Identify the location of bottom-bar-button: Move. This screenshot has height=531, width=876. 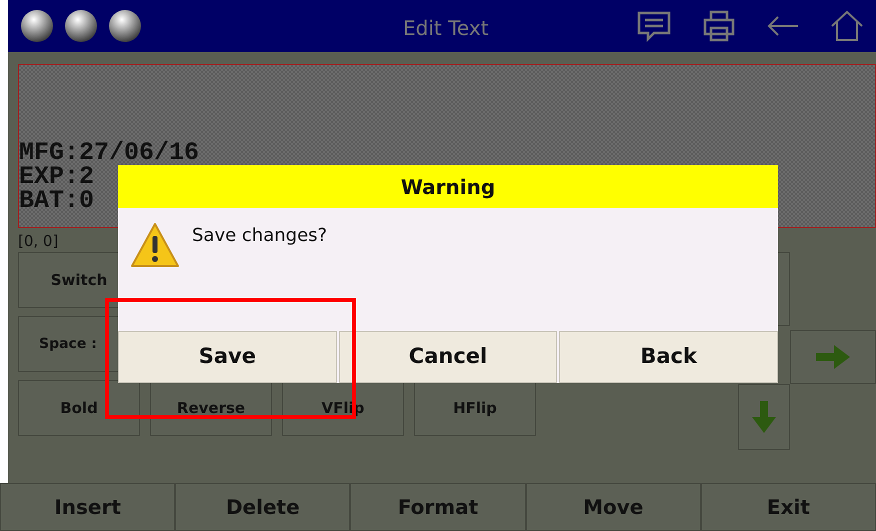
(613, 507).